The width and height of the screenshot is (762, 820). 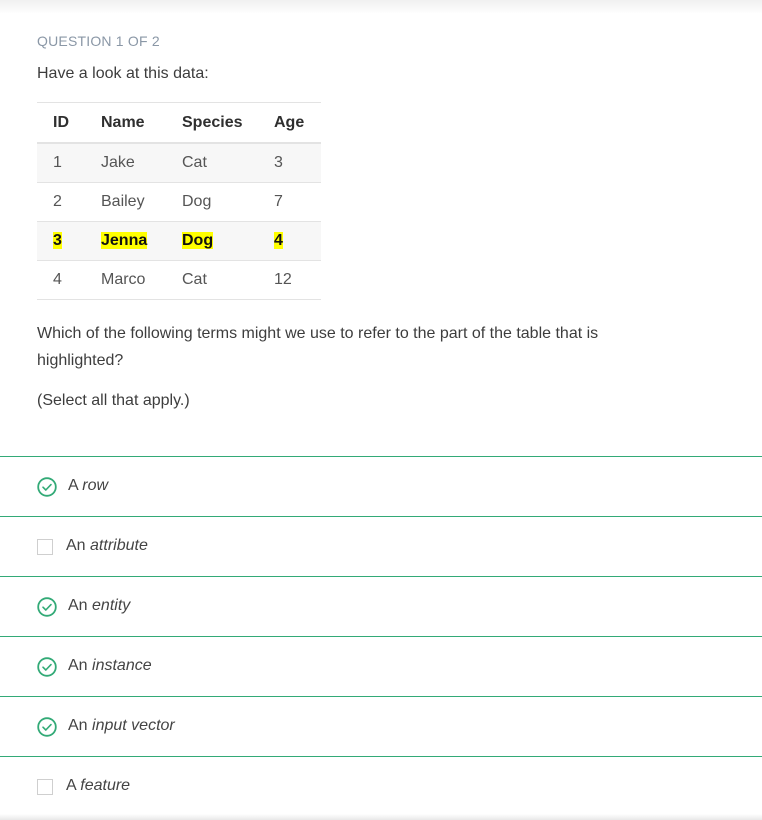 I want to click on bottom-shadow, so click(x=381, y=817).